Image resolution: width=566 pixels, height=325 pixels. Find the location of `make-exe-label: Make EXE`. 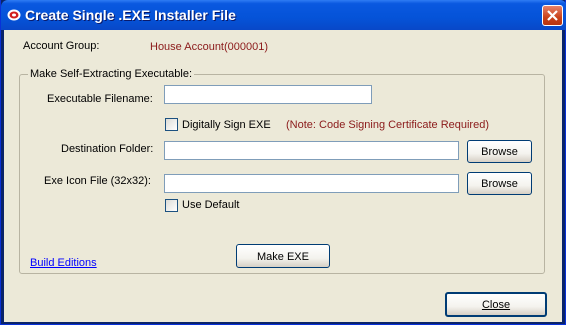

make-exe-label: Make EXE is located at coordinates (283, 257).